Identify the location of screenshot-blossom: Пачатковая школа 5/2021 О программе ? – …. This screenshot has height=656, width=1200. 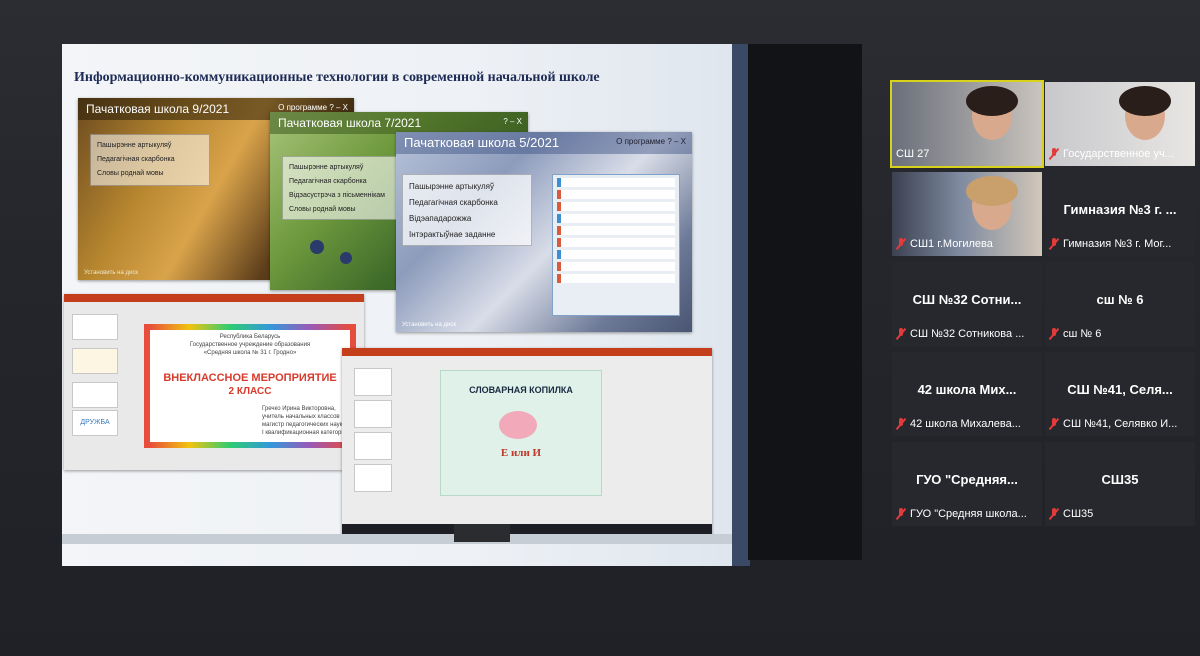
(544, 232).